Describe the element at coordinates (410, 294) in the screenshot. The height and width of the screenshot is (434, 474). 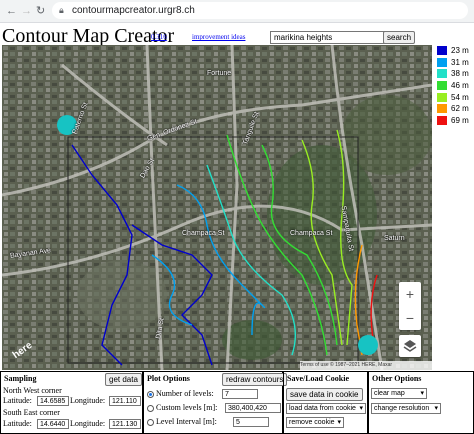
I see `zoom-in-button: +` at that location.